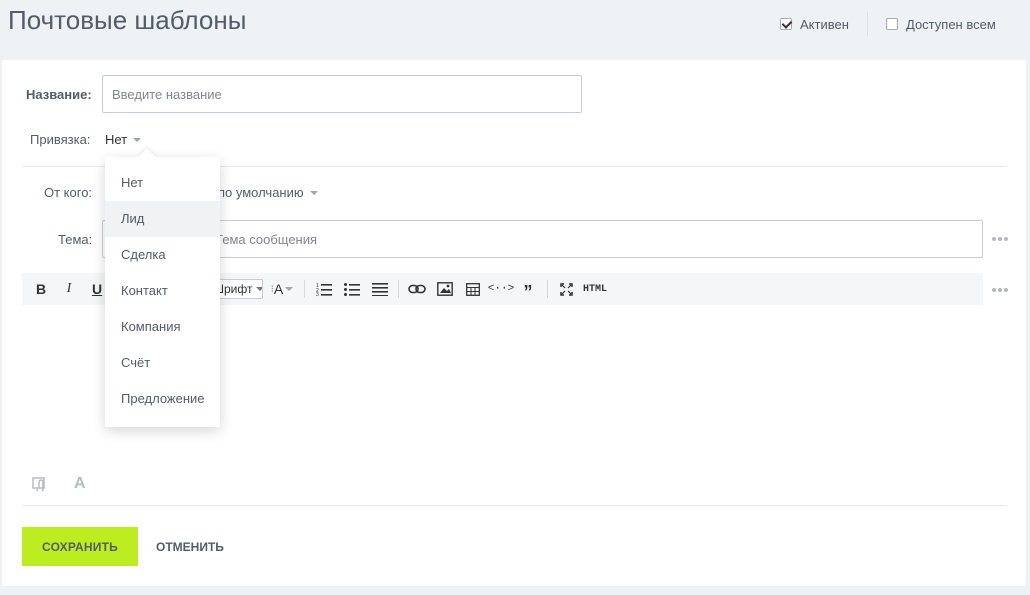  I want to click on fullscreen-icon, so click(566, 289).